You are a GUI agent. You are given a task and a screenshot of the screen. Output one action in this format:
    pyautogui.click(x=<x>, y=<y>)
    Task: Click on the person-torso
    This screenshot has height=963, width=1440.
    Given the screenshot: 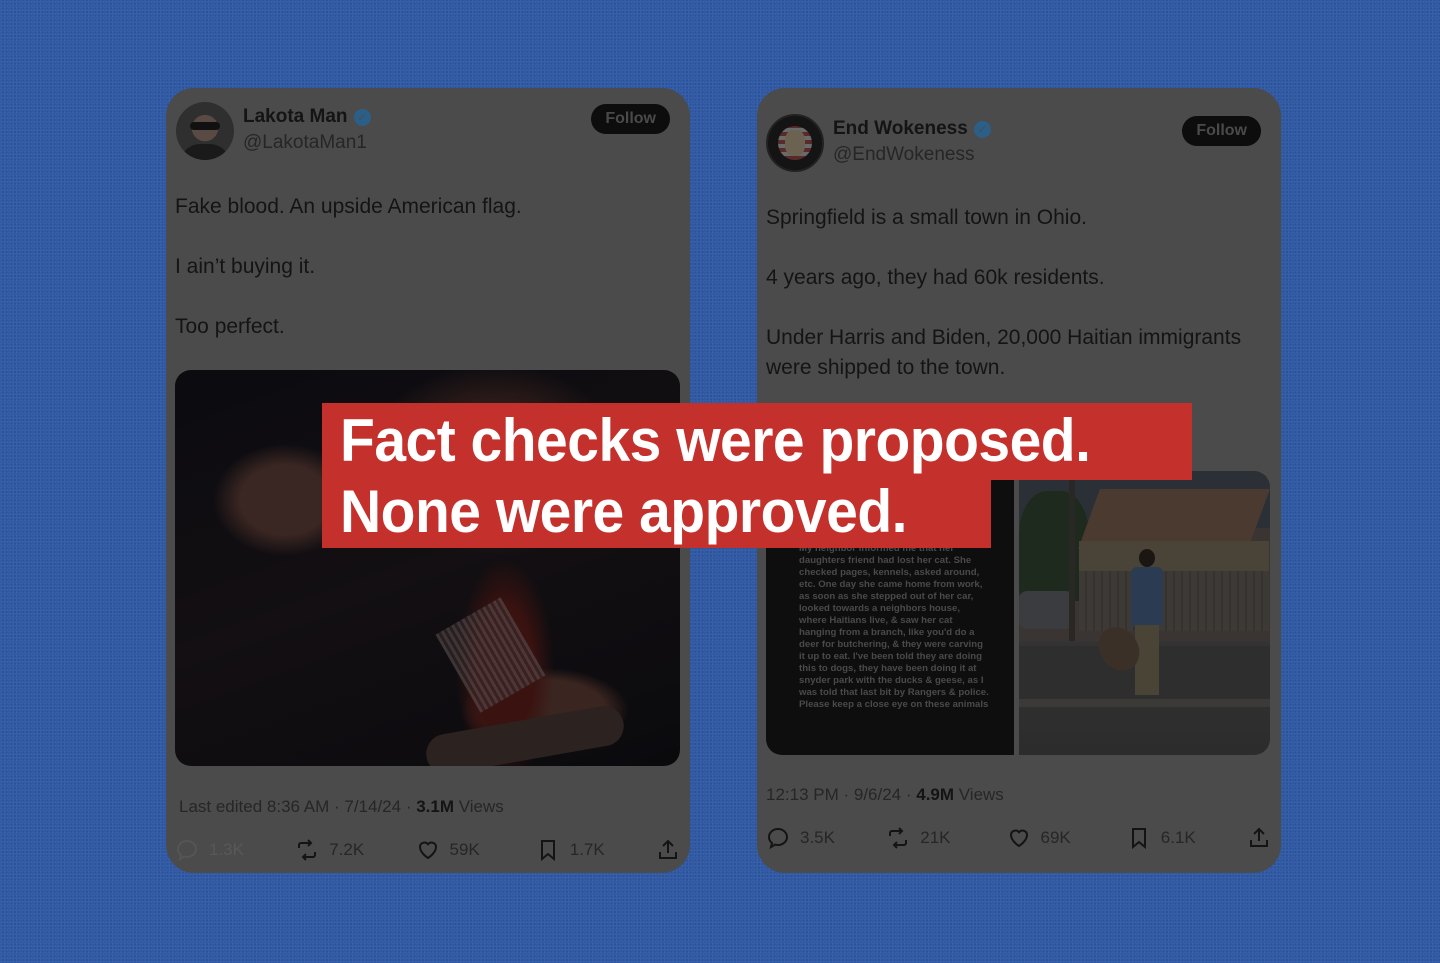 What is the action you would take?
    pyautogui.click(x=1147, y=597)
    